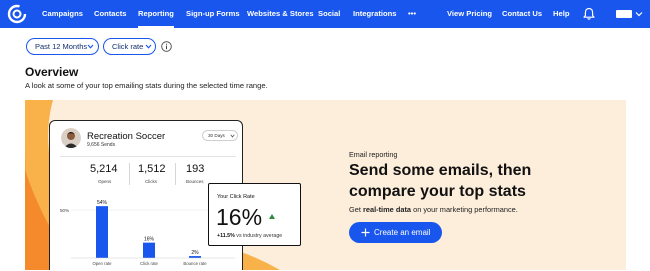 This screenshot has width=650, height=271. What do you see at coordinates (105, 181) in the screenshot?
I see `stat-opens-label: Opens` at bounding box center [105, 181].